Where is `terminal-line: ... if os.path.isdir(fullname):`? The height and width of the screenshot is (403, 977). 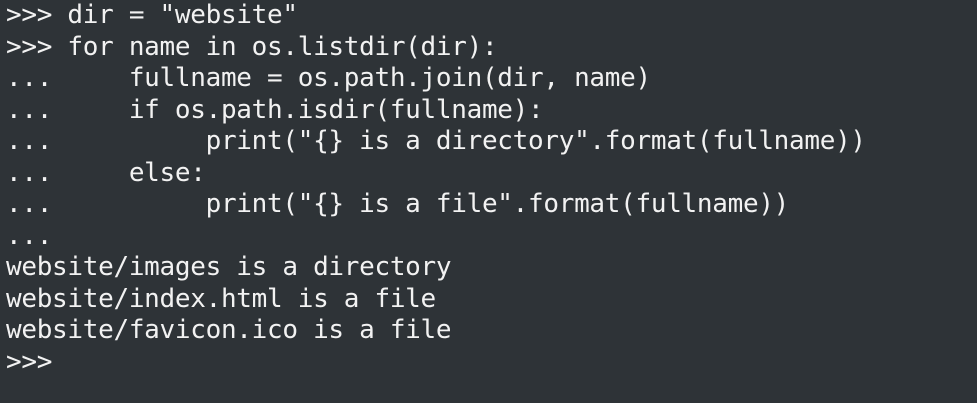
terminal-line: ... if os.path.isdir(fullname): is located at coordinates (275, 109).